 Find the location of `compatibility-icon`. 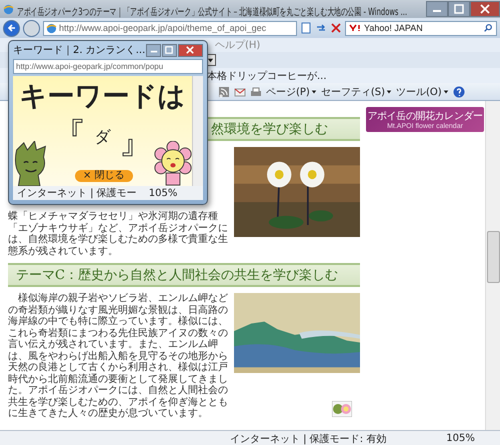

compatibility-icon is located at coordinates (306, 28).